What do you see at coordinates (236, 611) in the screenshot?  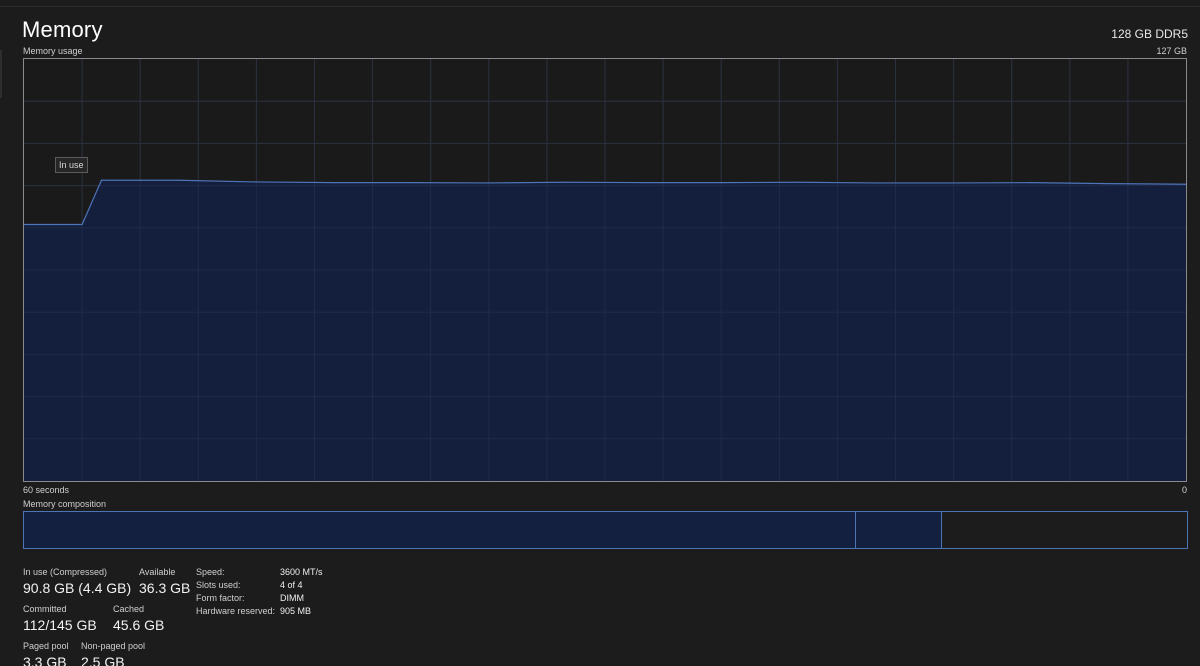 I see `hardware-reserved-label: Hardware reserved:` at bounding box center [236, 611].